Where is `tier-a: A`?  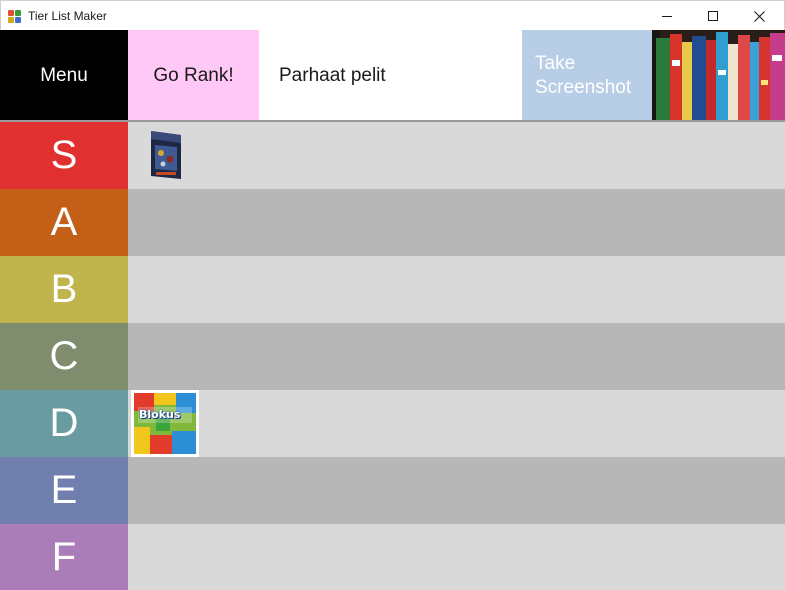
tier-a: A is located at coordinates (392, 222).